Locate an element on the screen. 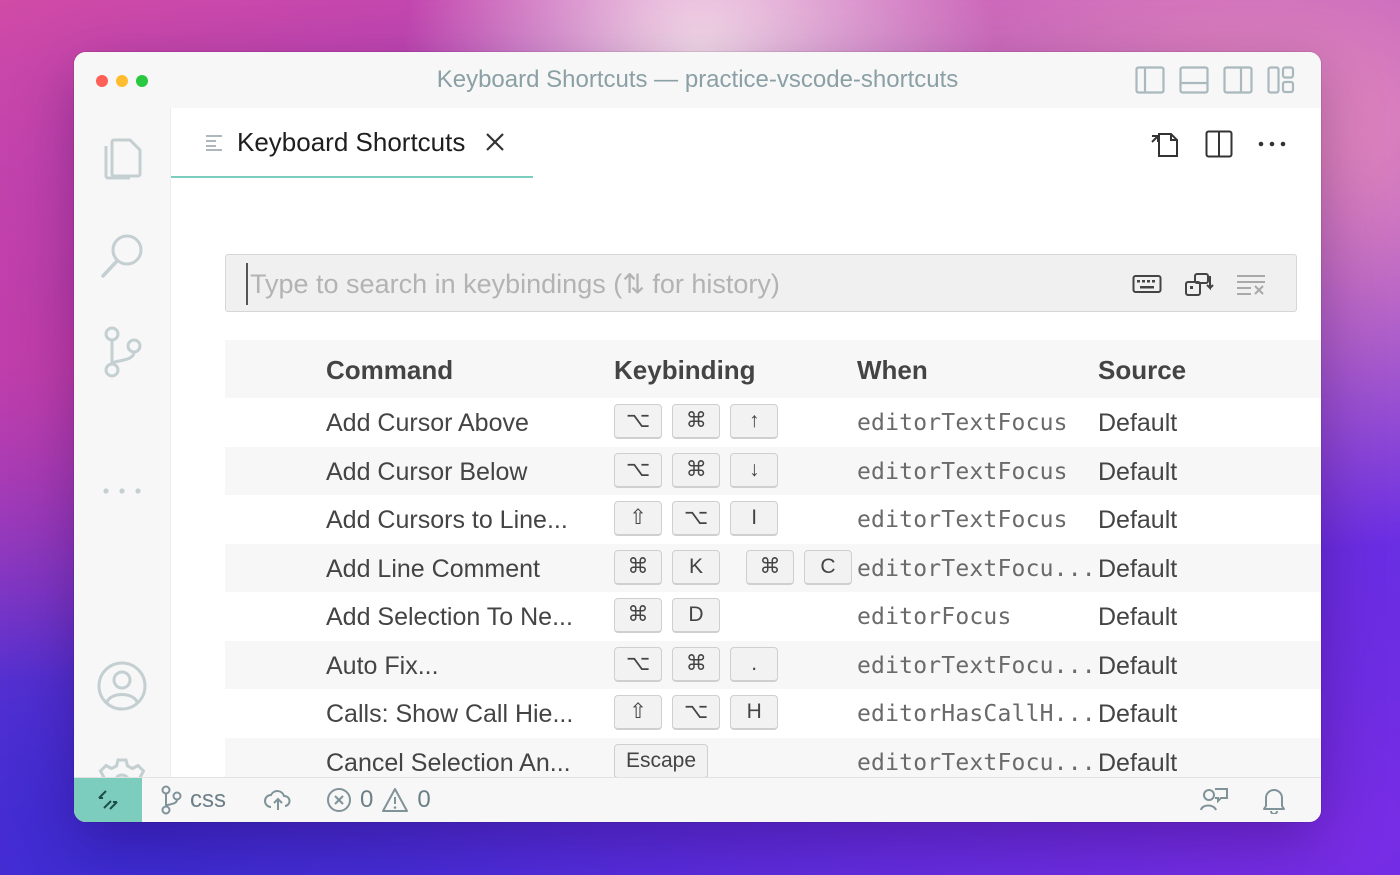  branch-indicator: css is located at coordinates (193, 800).